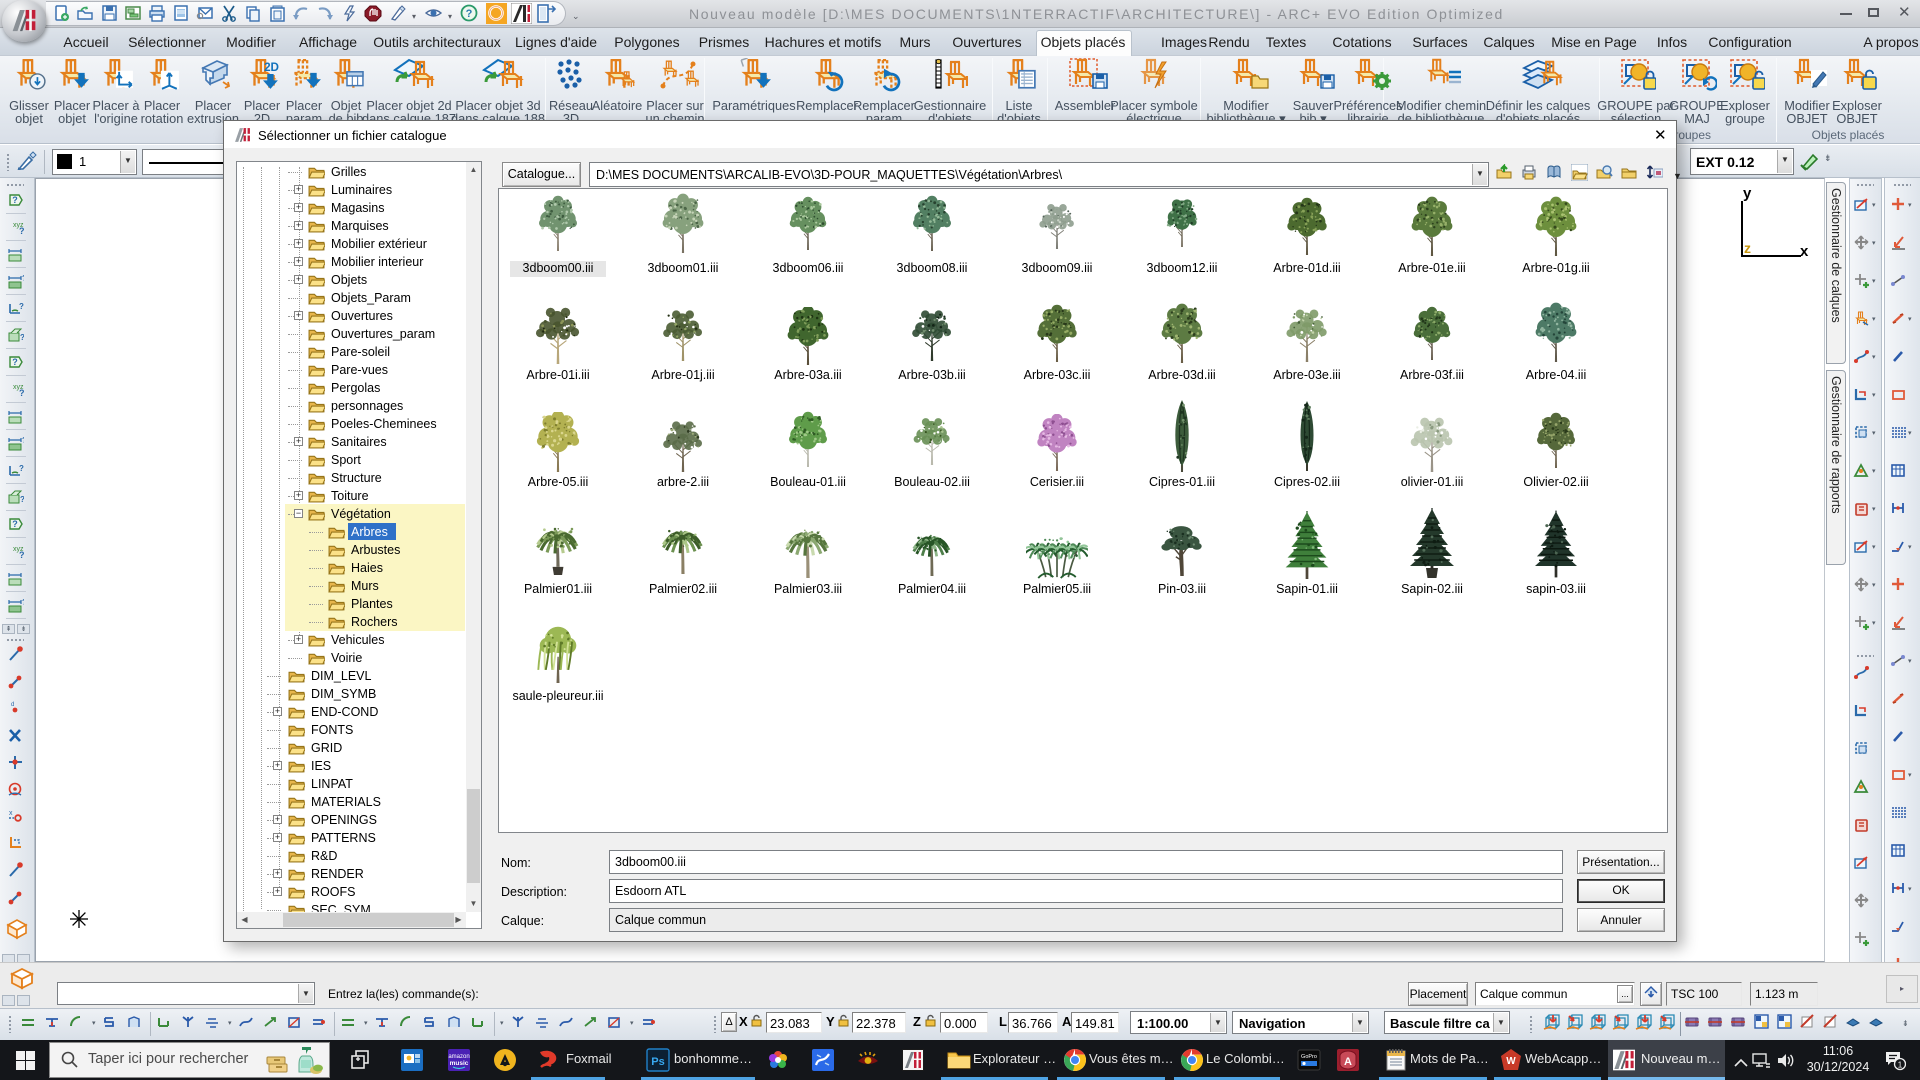  What do you see at coordinates (1900, 1065) in the screenshot?
I see `svg-text: 1` at bounding box center [1900, 1065].